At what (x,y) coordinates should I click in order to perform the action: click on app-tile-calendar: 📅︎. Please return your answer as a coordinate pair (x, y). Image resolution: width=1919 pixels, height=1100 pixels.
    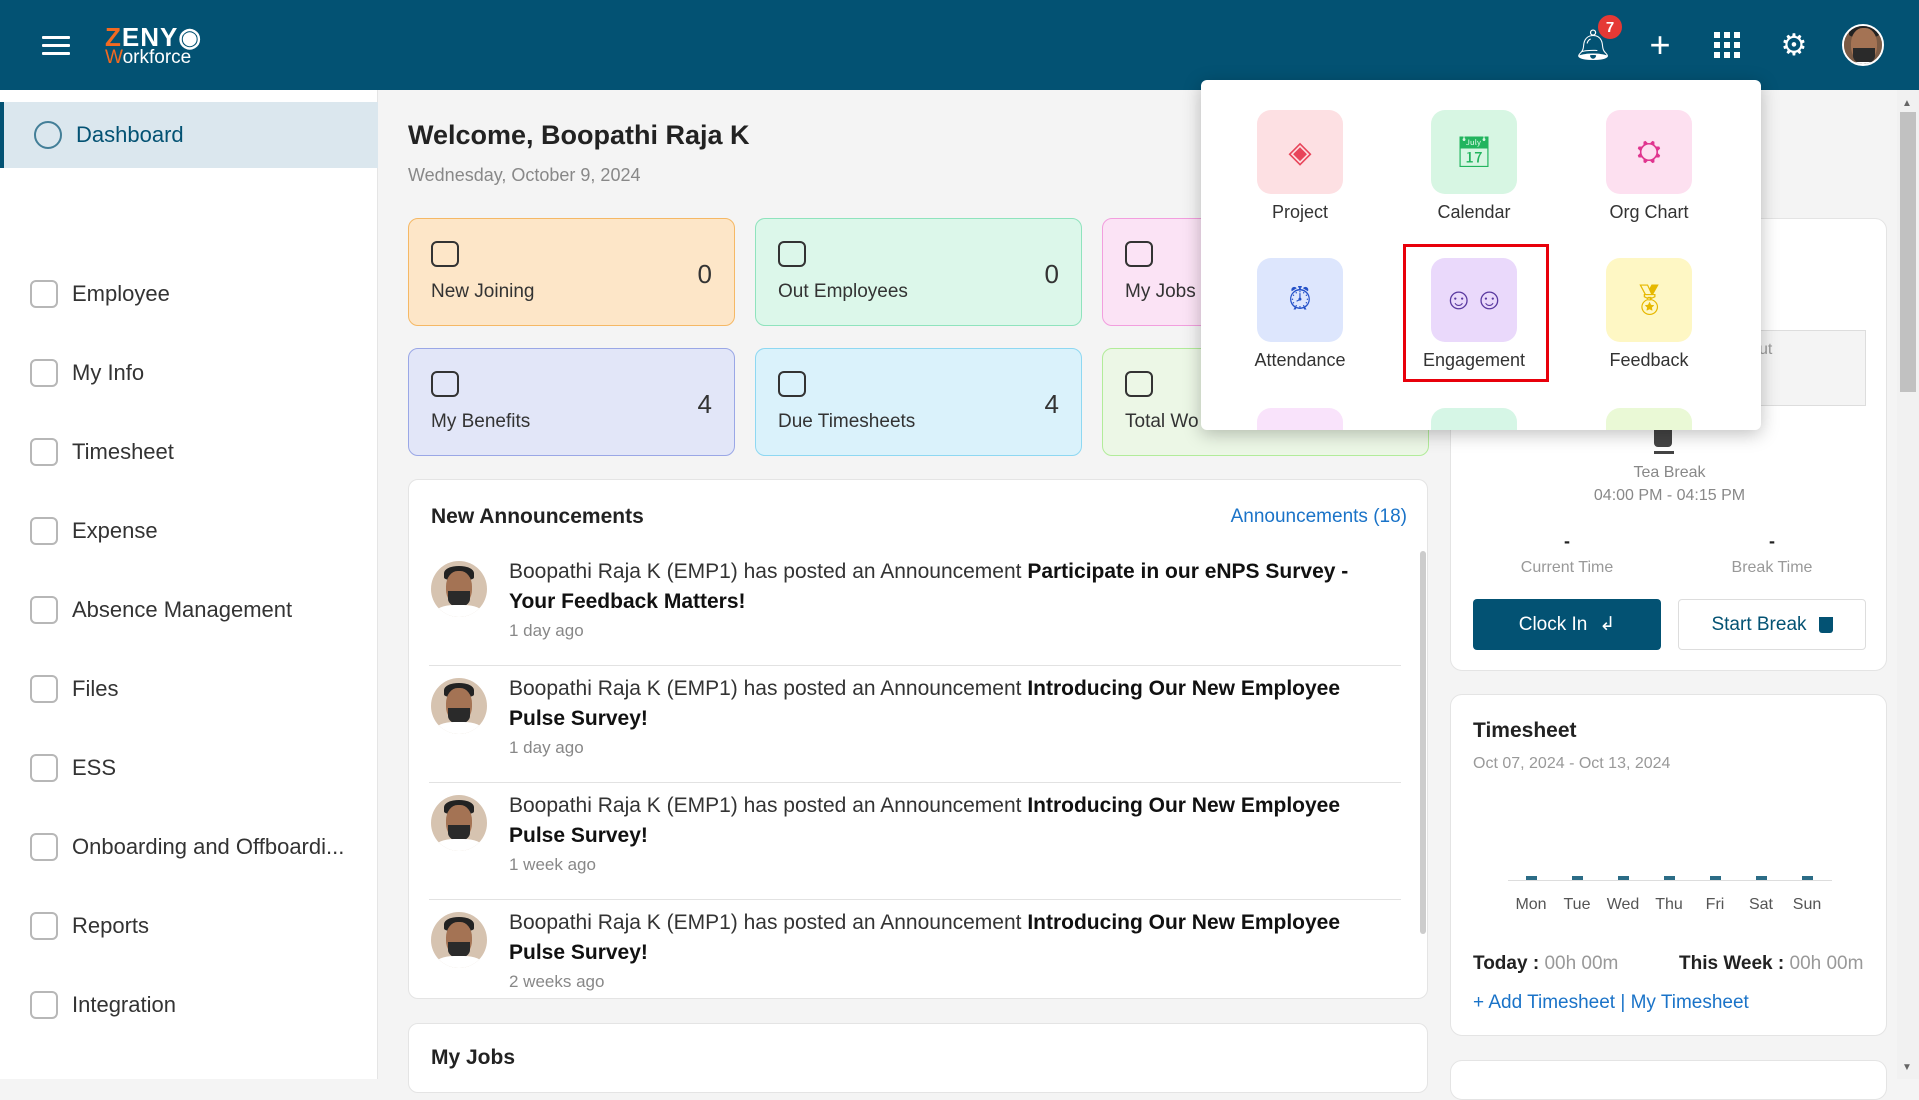
    Looking at the image, I should click on (1474, 152).